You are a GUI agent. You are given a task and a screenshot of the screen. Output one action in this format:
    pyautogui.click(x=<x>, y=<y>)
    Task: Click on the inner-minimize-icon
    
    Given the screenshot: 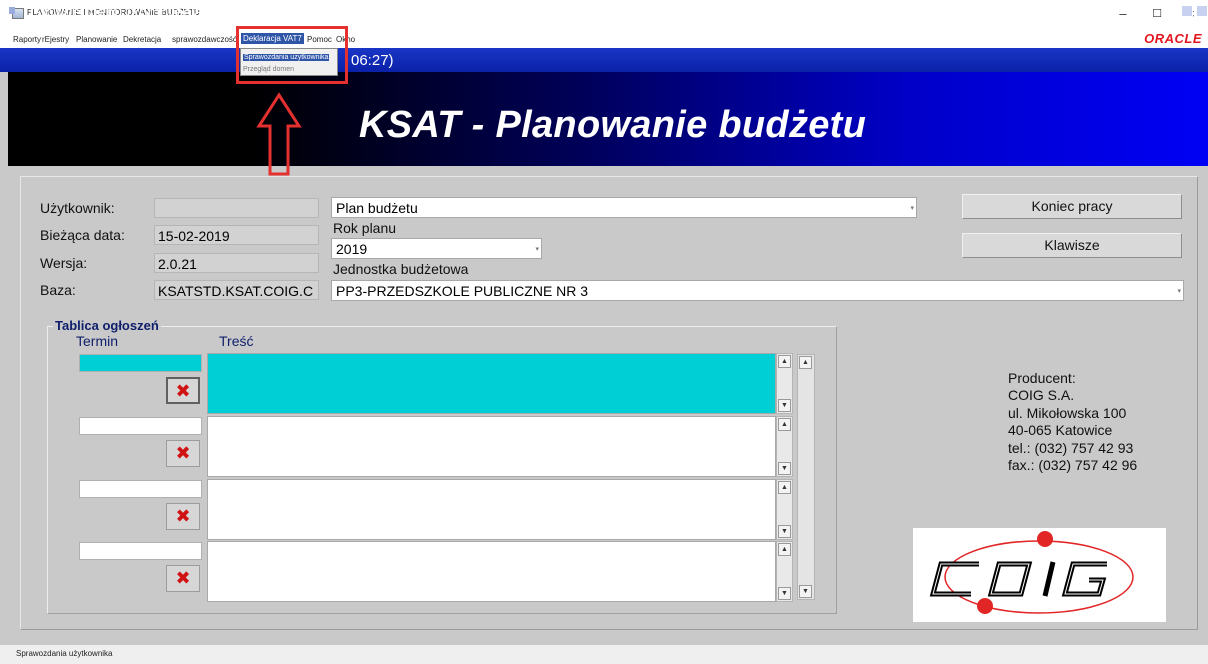 What is the action you would take?
    pyautogui.click(x=1187, y=11)
    